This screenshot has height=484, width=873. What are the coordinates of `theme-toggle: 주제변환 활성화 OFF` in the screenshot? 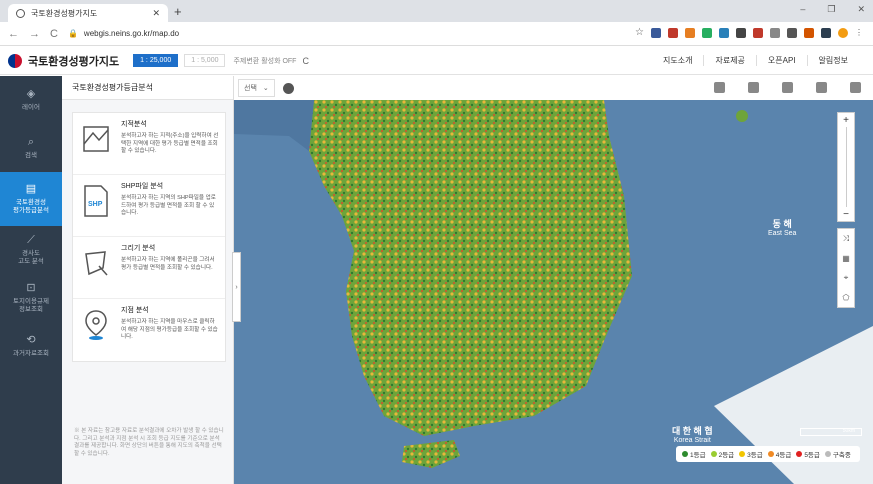 It's located at (264, 61).